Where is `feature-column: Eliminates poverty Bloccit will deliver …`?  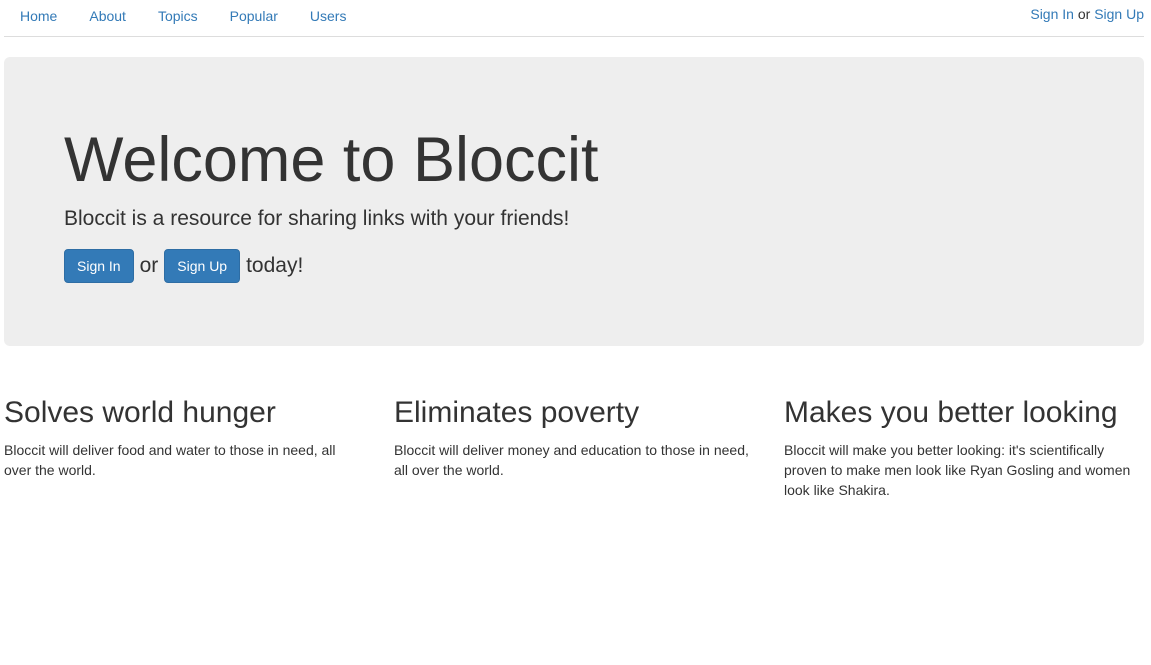
feature-column: Eliminates poverty Bloccit will deliver … is located at coordinates (574, 436).